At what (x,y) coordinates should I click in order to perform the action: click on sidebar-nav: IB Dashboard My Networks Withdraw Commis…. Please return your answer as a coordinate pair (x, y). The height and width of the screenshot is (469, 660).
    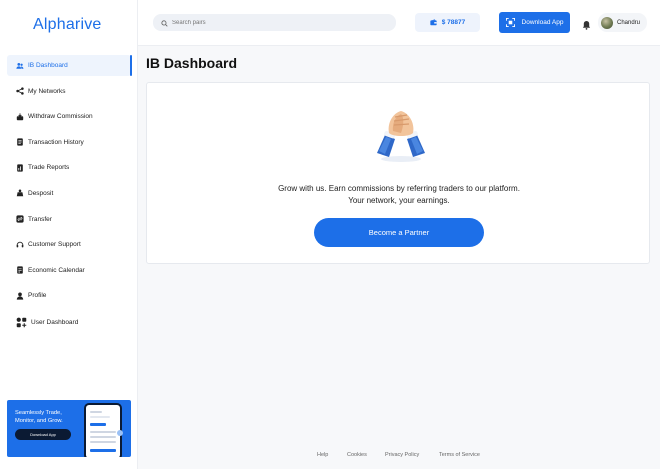
    Looking at the image, I should click on (69, 197).